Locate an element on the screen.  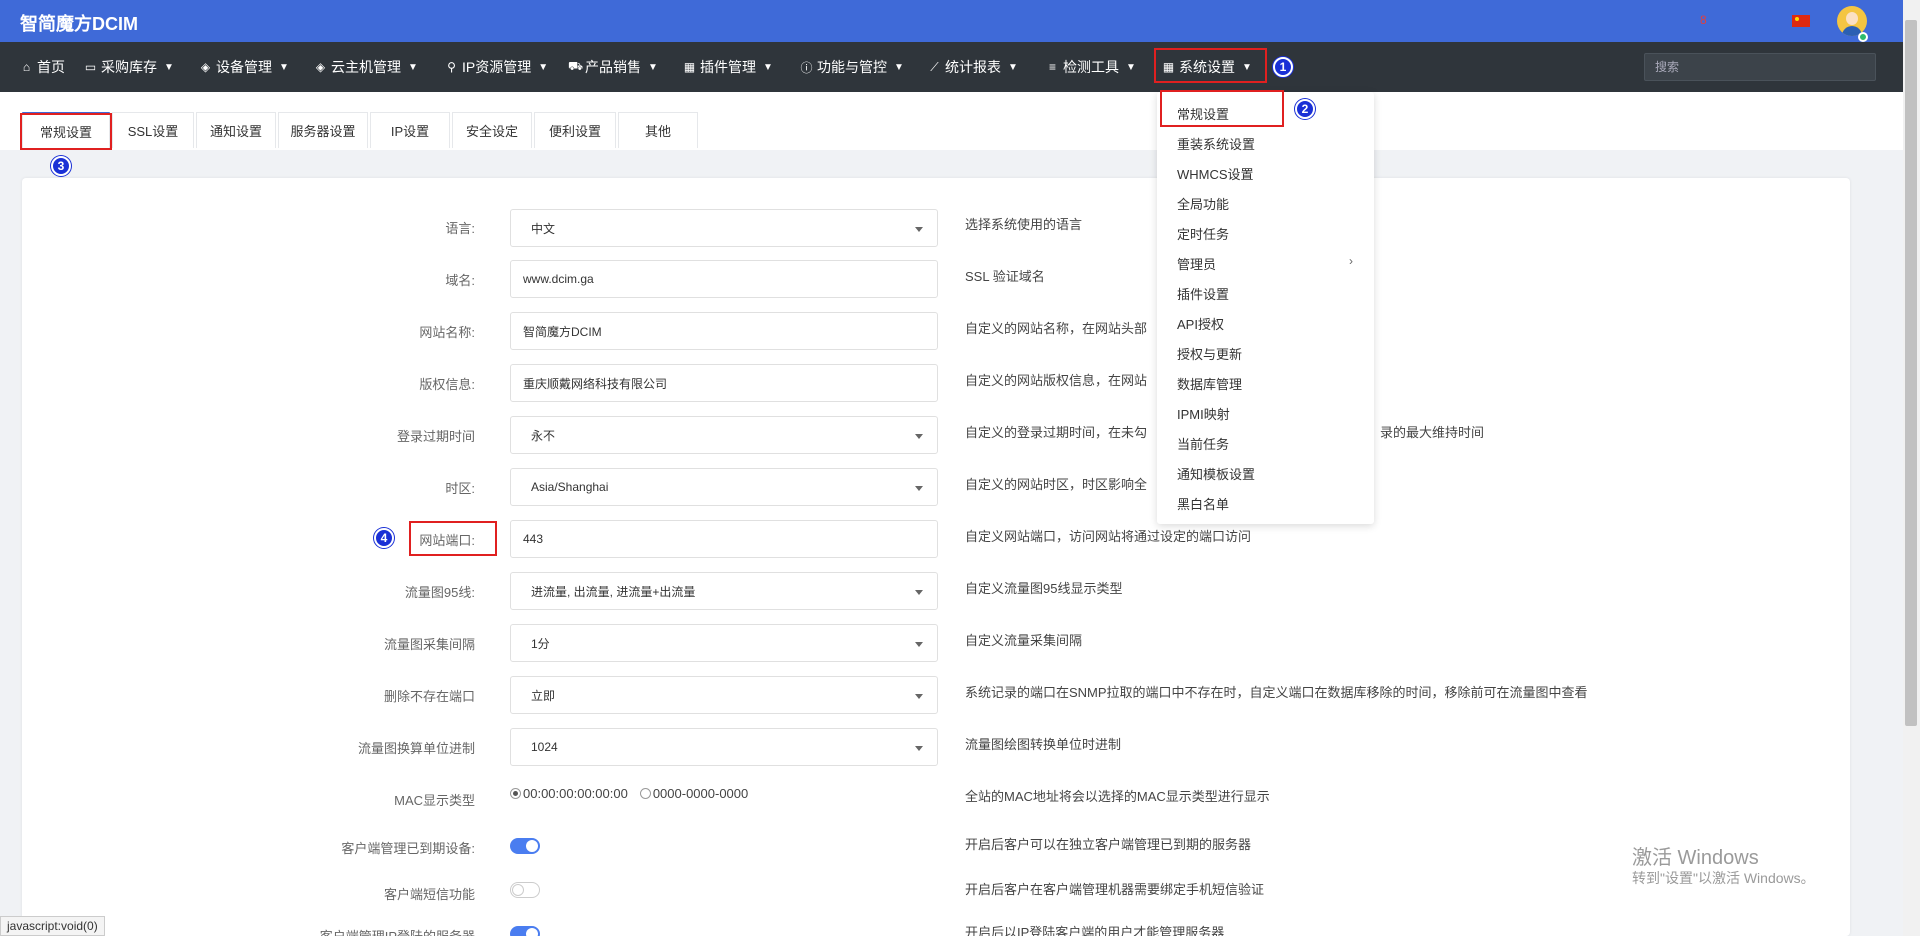
dropdown-item-license-update: 授权与更新 is located at coordinates (1209, 353).